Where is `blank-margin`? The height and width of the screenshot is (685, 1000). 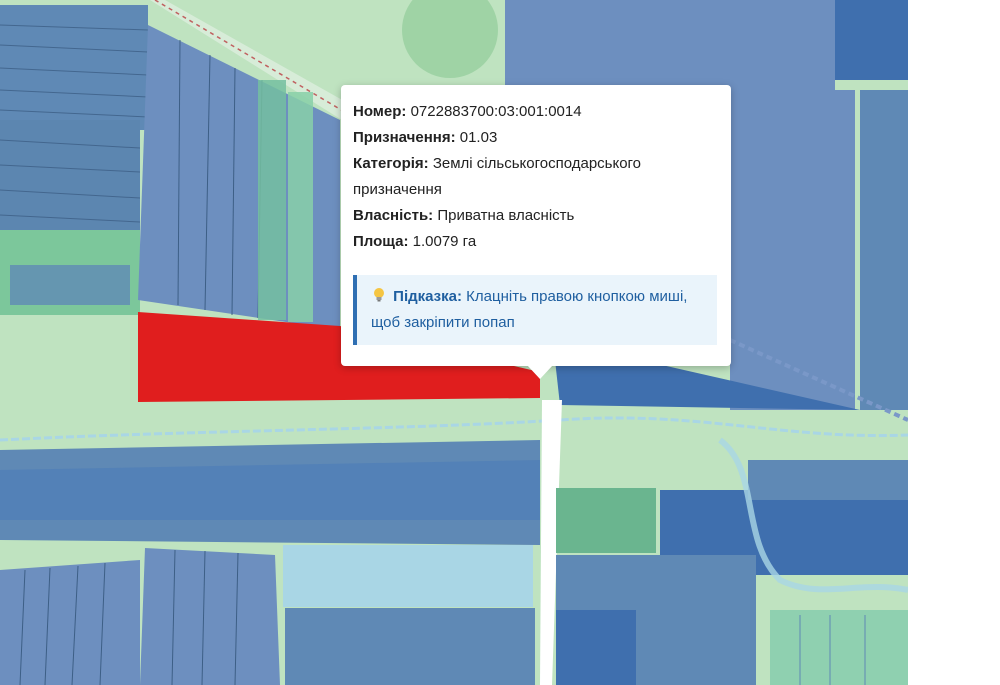
blank-margin is located at coordinates (954, 342).